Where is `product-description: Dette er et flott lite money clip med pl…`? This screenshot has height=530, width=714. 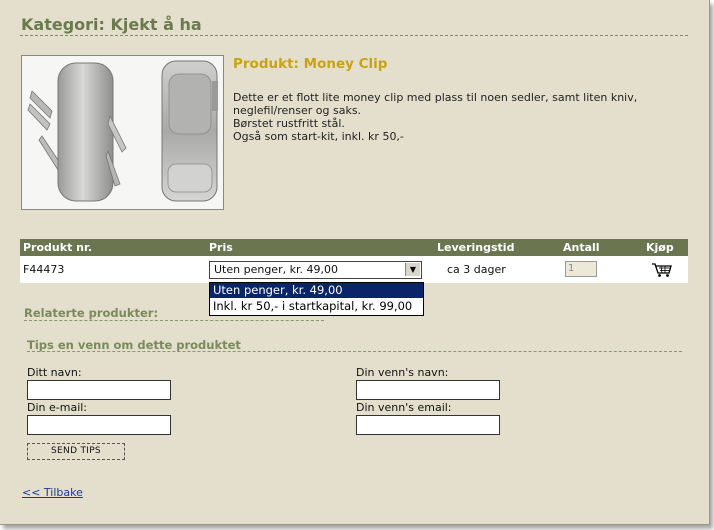
product-description: Dette er et flott lite money clip med pl… is located at coordinates (463, 117).